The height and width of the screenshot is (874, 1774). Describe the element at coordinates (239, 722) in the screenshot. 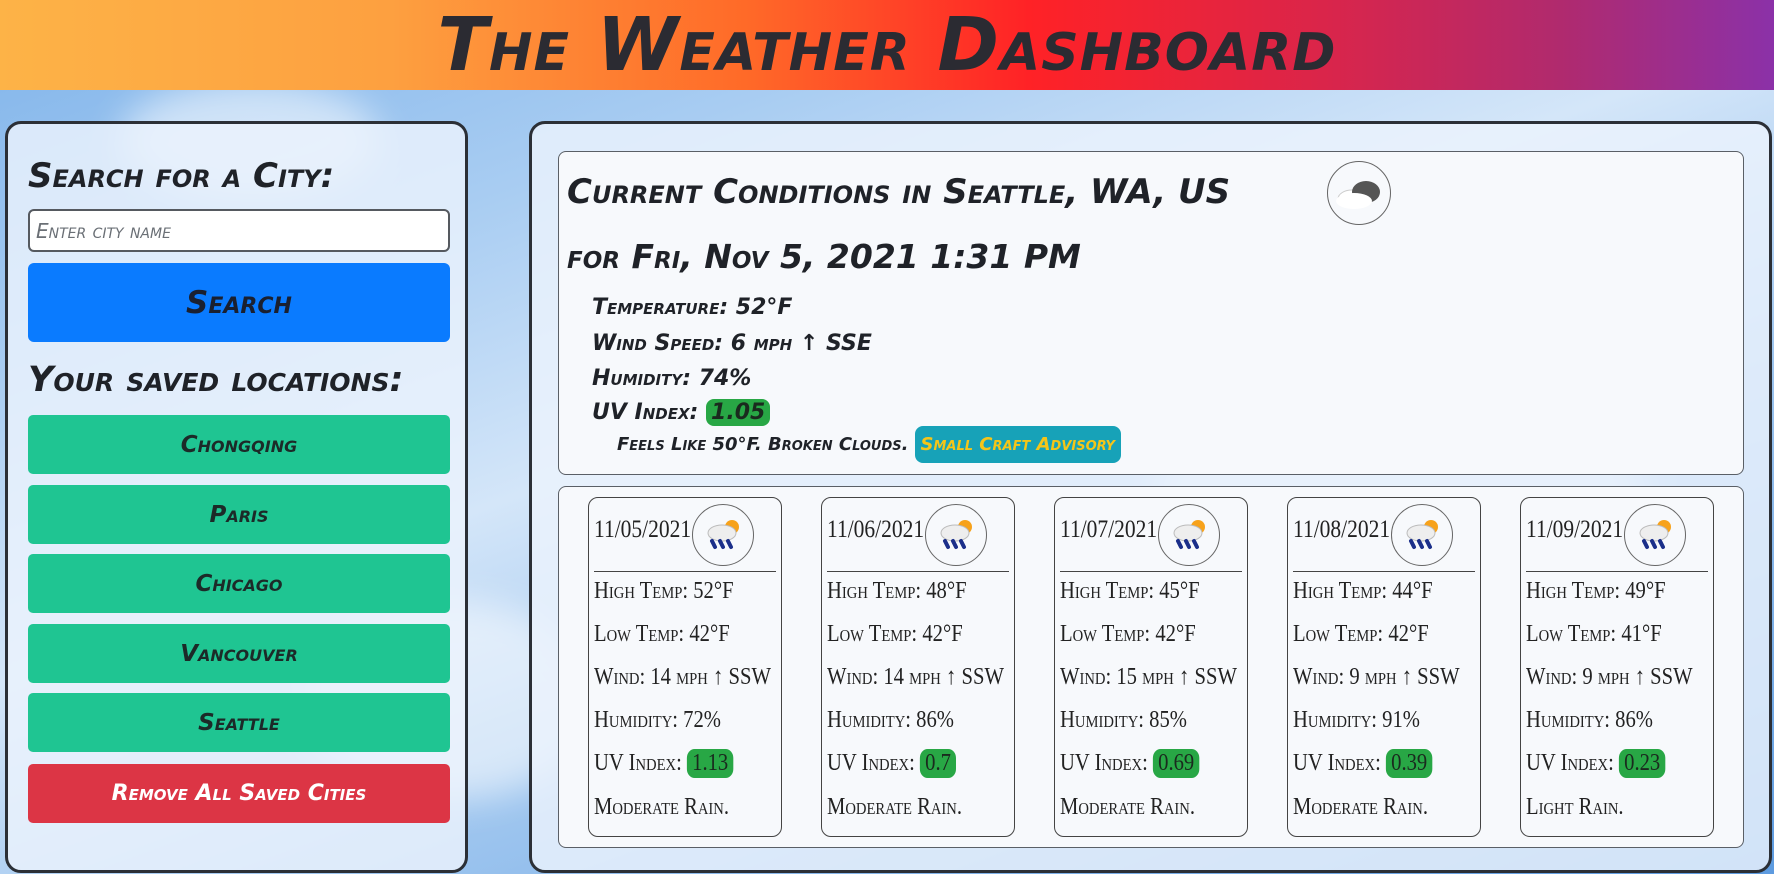

I see `saved-city-button-seattle: Seattle` at that location.